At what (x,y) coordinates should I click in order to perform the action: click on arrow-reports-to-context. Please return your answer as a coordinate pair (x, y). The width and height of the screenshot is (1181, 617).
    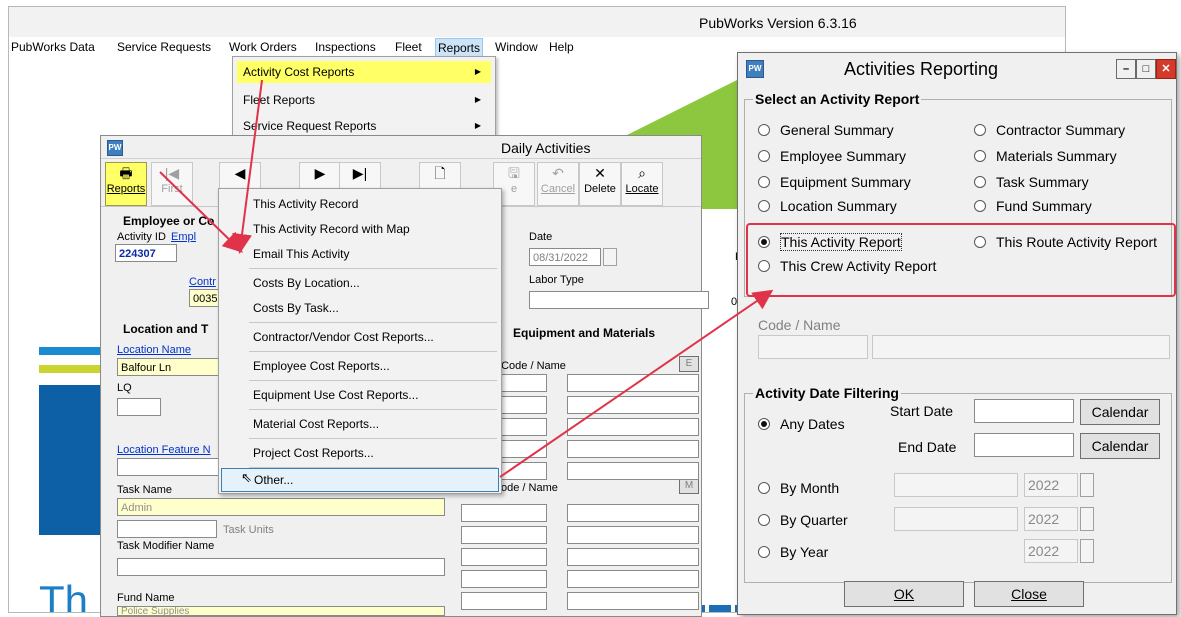
    Looking at the image, I should click on (201, 212).